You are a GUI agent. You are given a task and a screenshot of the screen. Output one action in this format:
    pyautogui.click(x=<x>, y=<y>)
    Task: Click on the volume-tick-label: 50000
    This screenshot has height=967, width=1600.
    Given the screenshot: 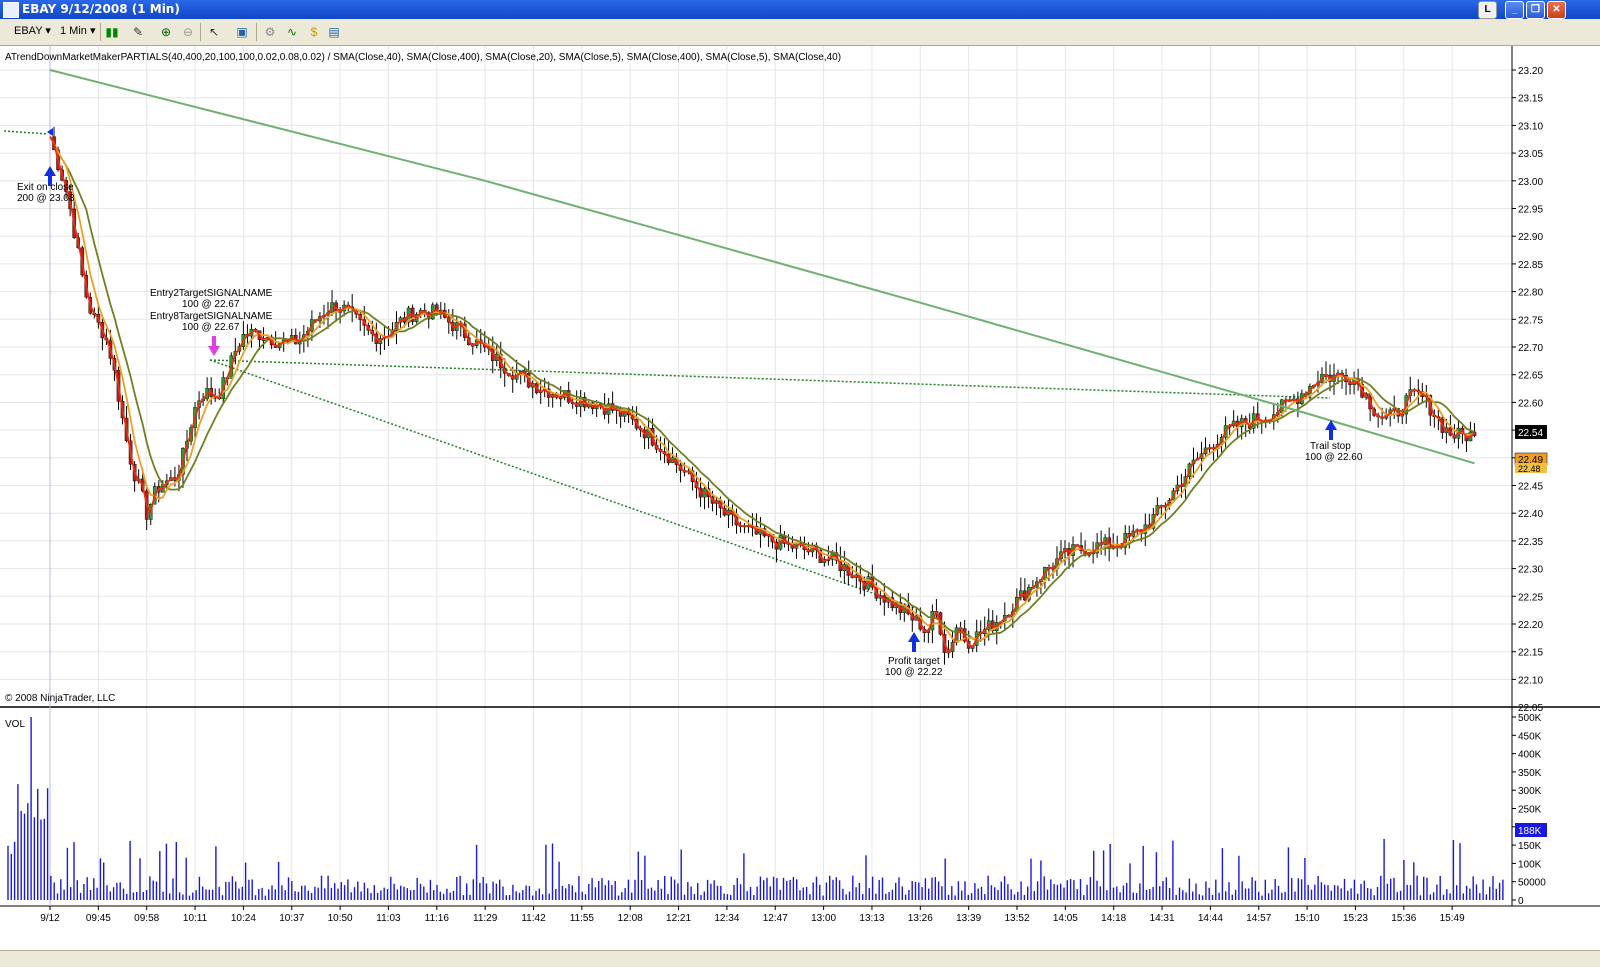 What is the action you would take?
    pyautogui.click(x=1532, y=883)
    